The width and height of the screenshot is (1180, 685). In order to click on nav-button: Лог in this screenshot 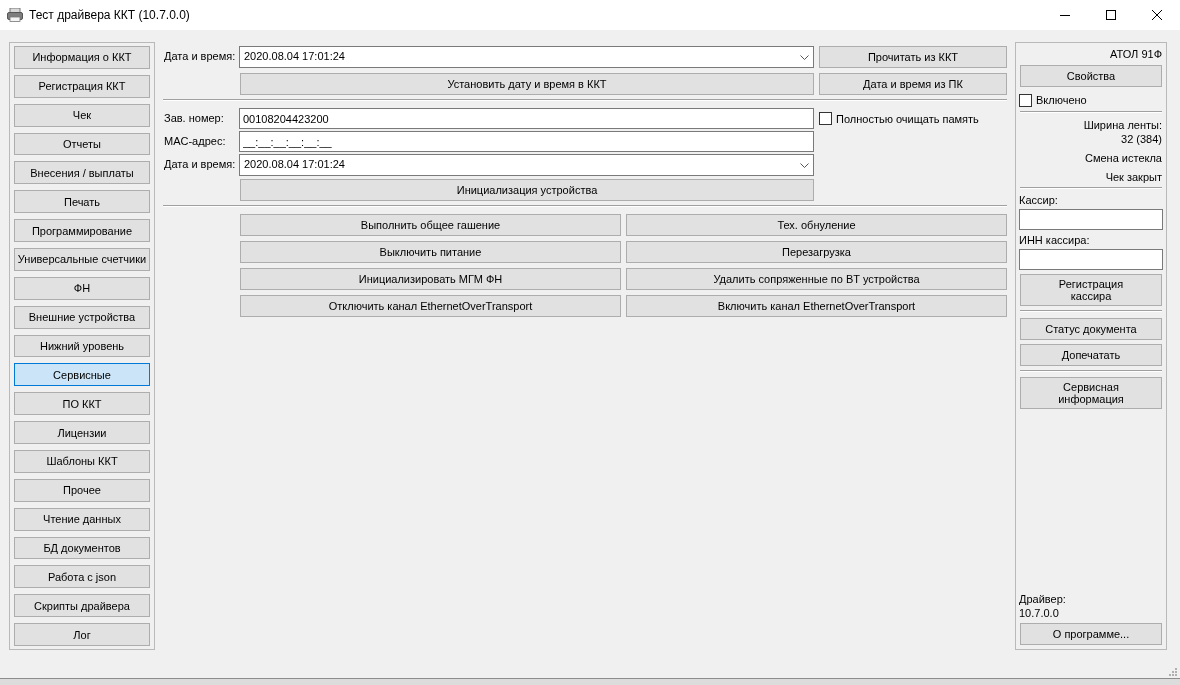, I will do `click(82, 635)`.